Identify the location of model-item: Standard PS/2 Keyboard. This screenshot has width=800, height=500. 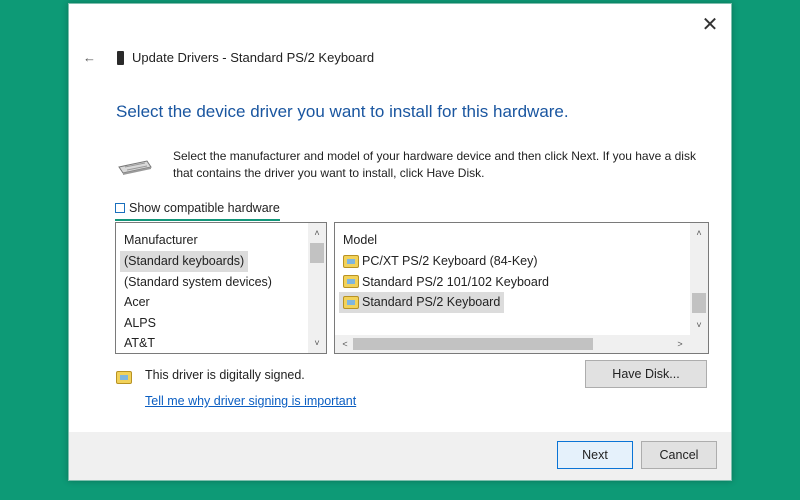
(422, 302).